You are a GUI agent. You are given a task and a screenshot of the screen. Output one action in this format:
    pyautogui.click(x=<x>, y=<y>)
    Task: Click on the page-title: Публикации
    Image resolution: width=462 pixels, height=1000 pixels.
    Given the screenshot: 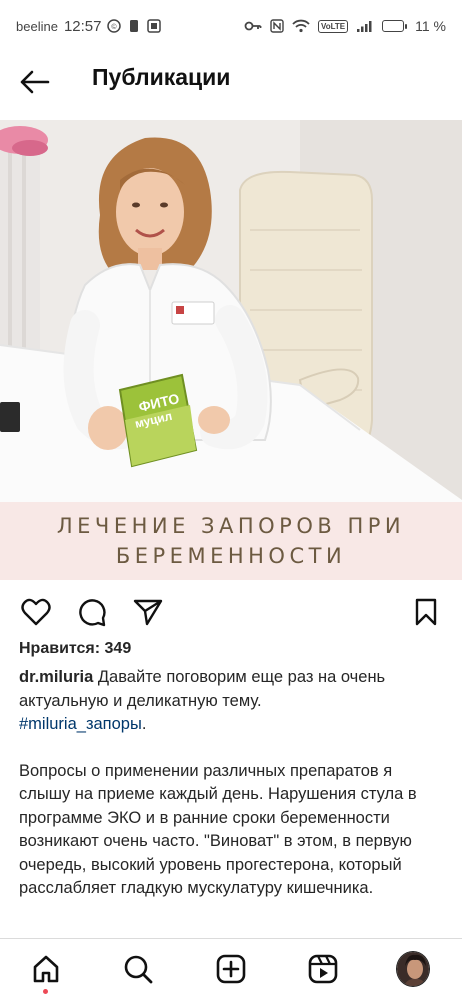 What is the action you would take?
    pyautogui.click(x=161, y=77)
    